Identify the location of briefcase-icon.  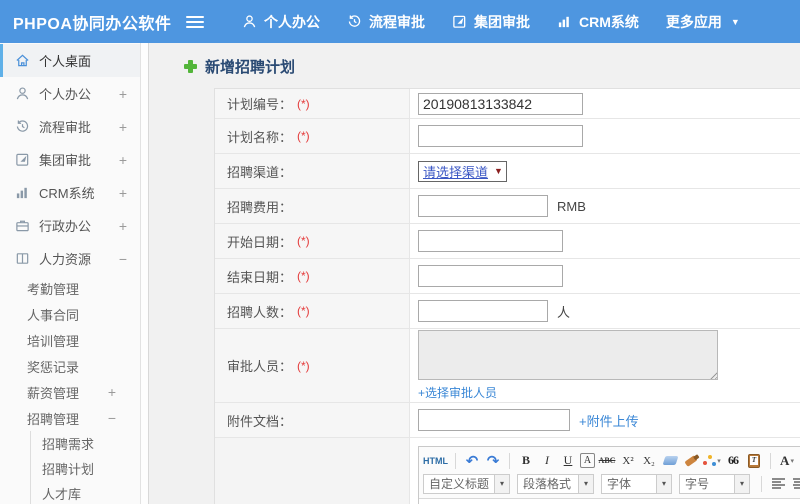
(22, 226).